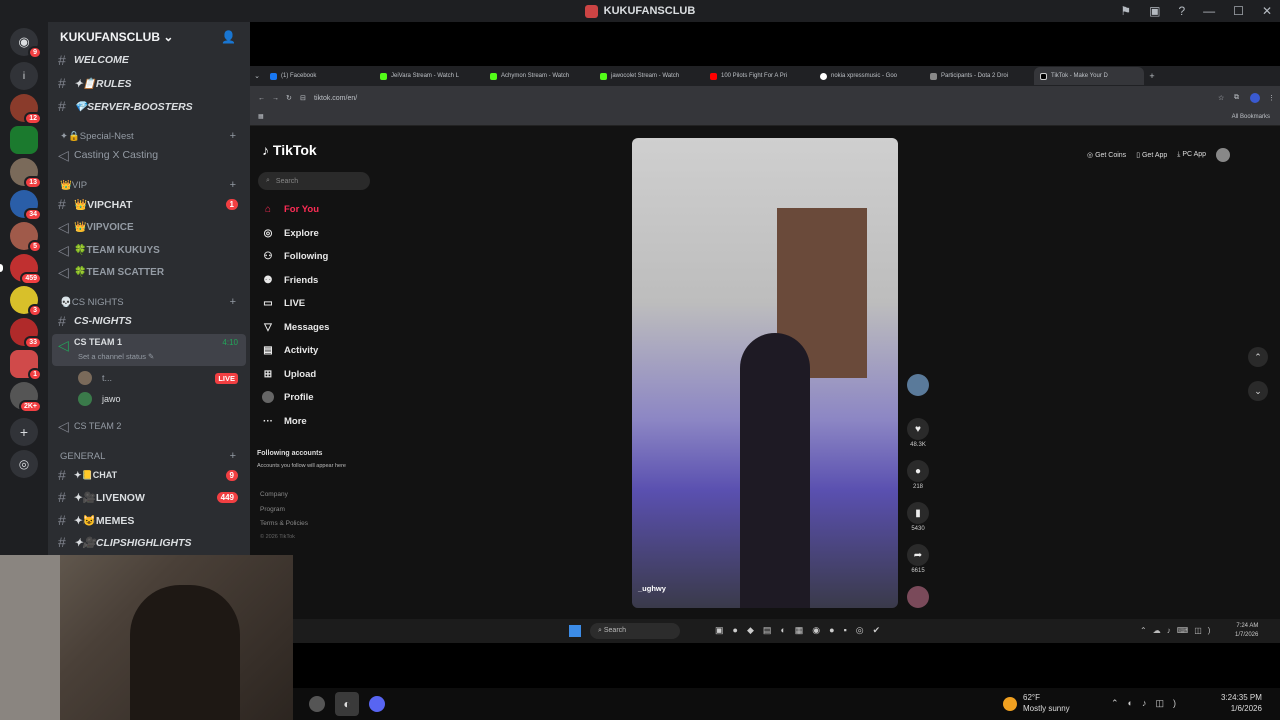 The width and height of the screenshot is (1280, 720). Describe the element at coordinates (1046, 703) in the screenshot. I see `weather-widget: 62°F Mostly sunny` at that location.